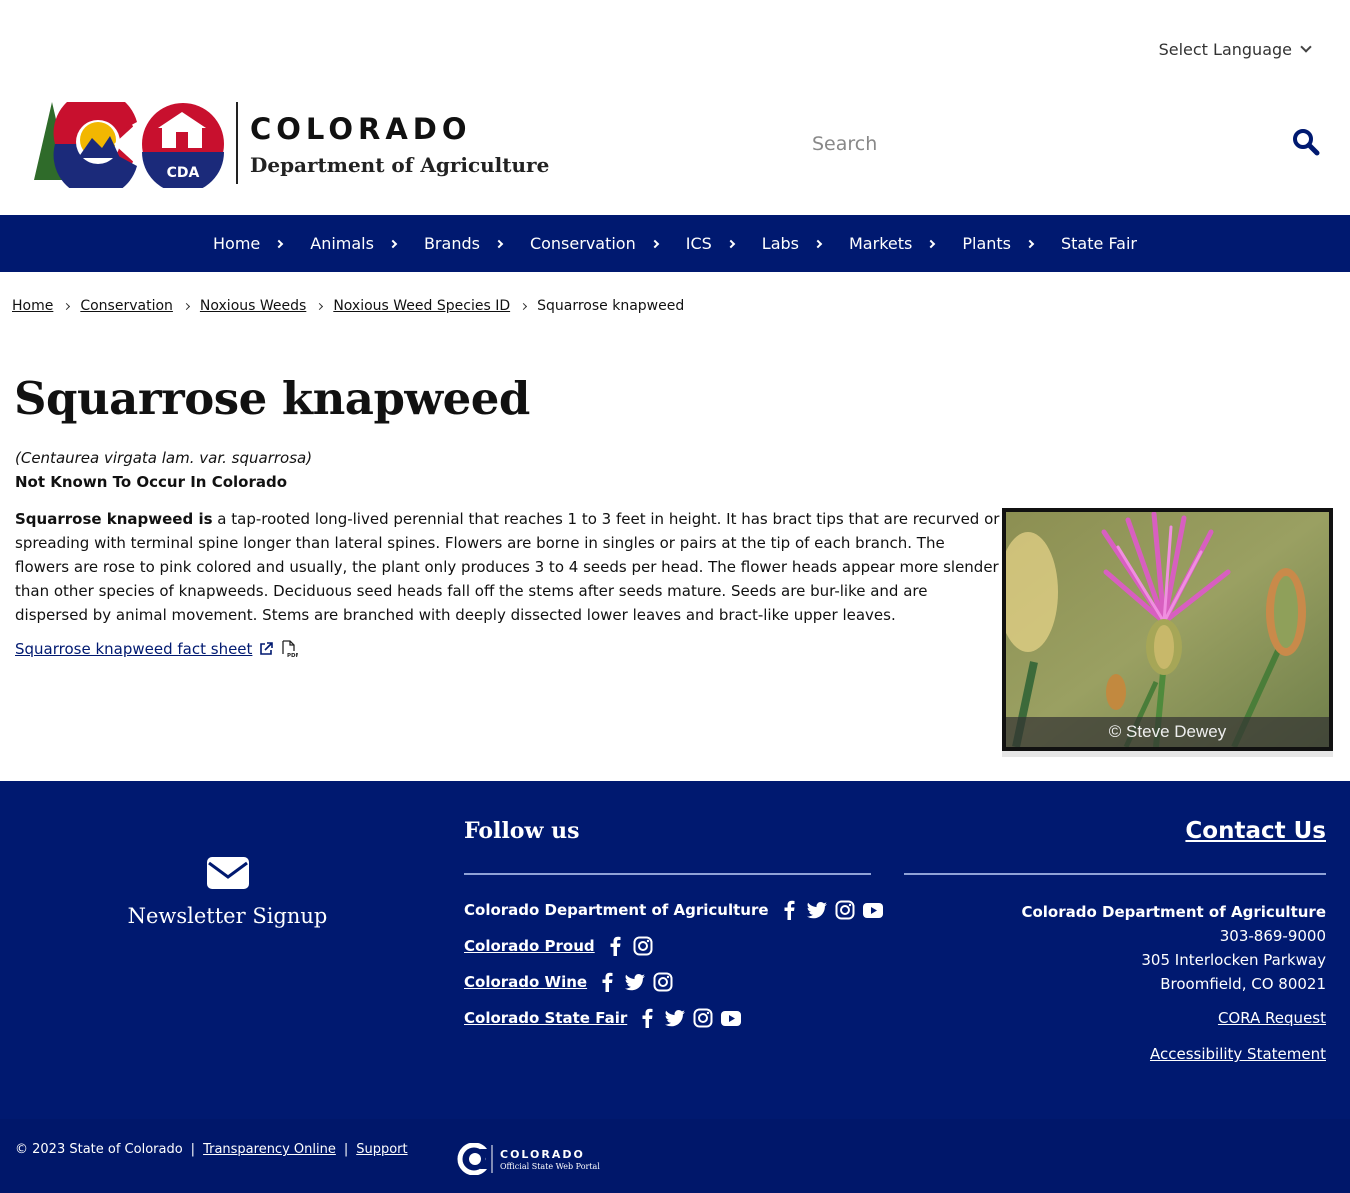  What do you see at coordinates (451, 243) in the screenshot?
I see `nav-label: Brands` at bounding box center [451, 243].